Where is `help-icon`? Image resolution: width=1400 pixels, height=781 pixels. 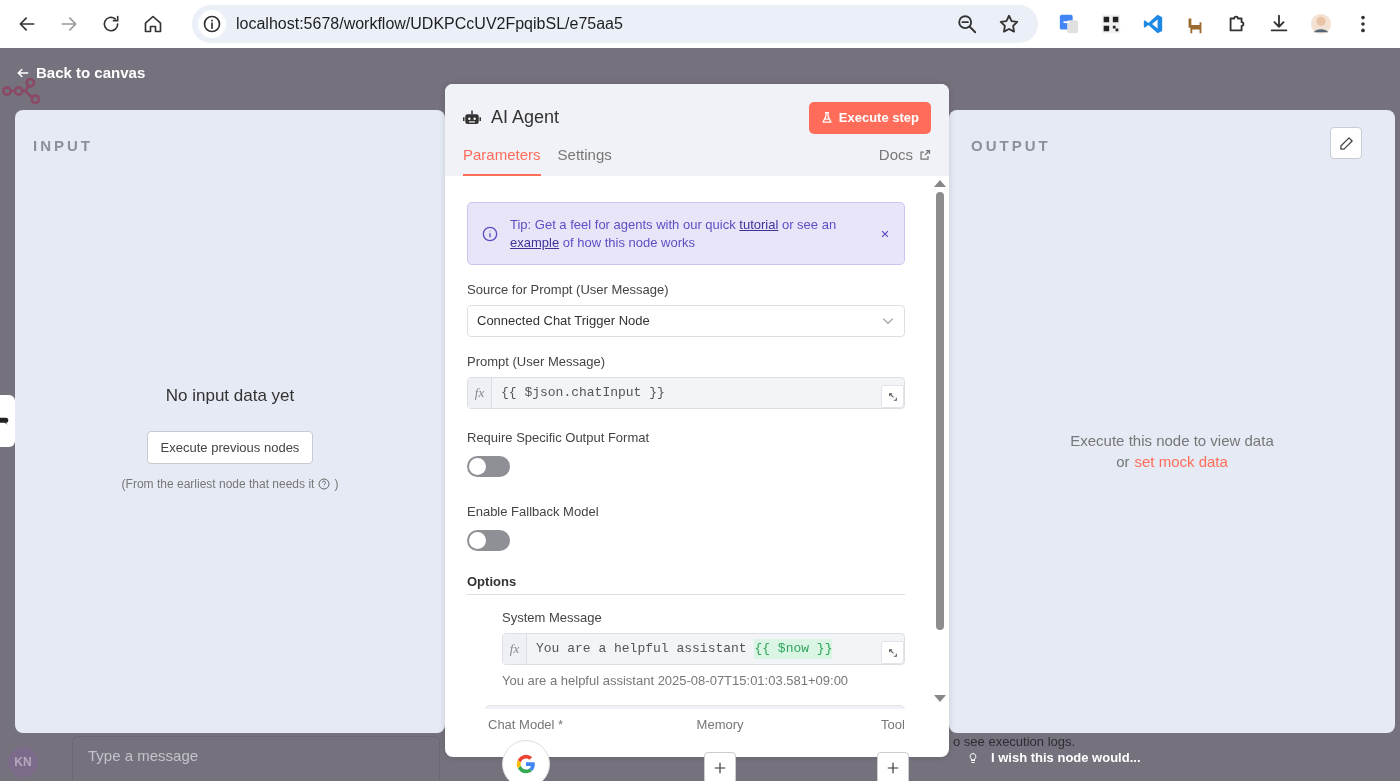 help-icon is located at coordinates (324, 484).